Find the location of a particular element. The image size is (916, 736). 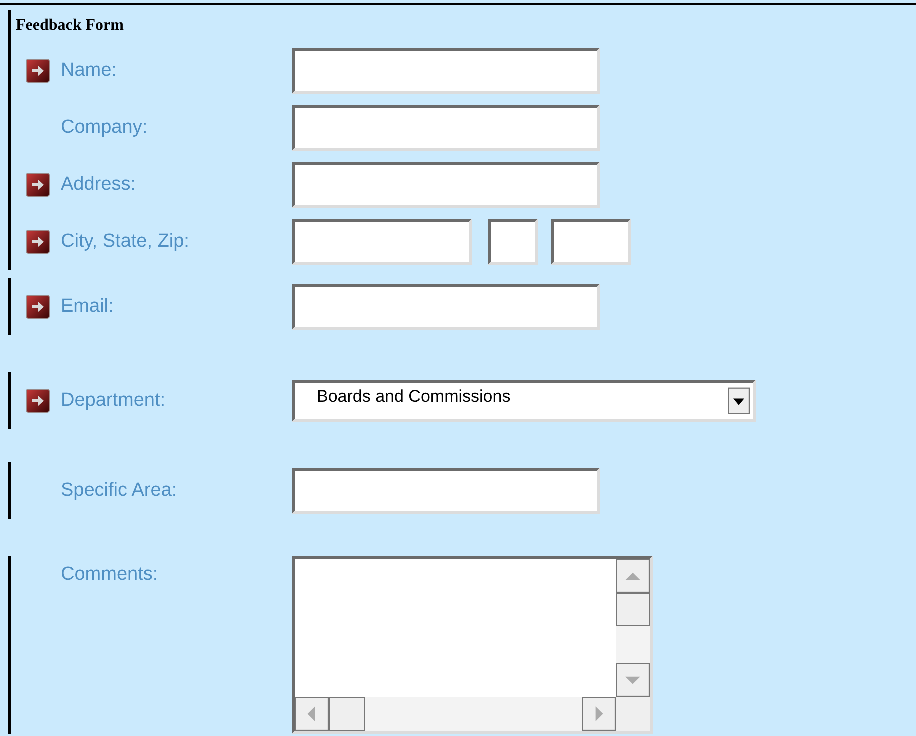

scroll-right-icon is located at coordinates (599, 714).